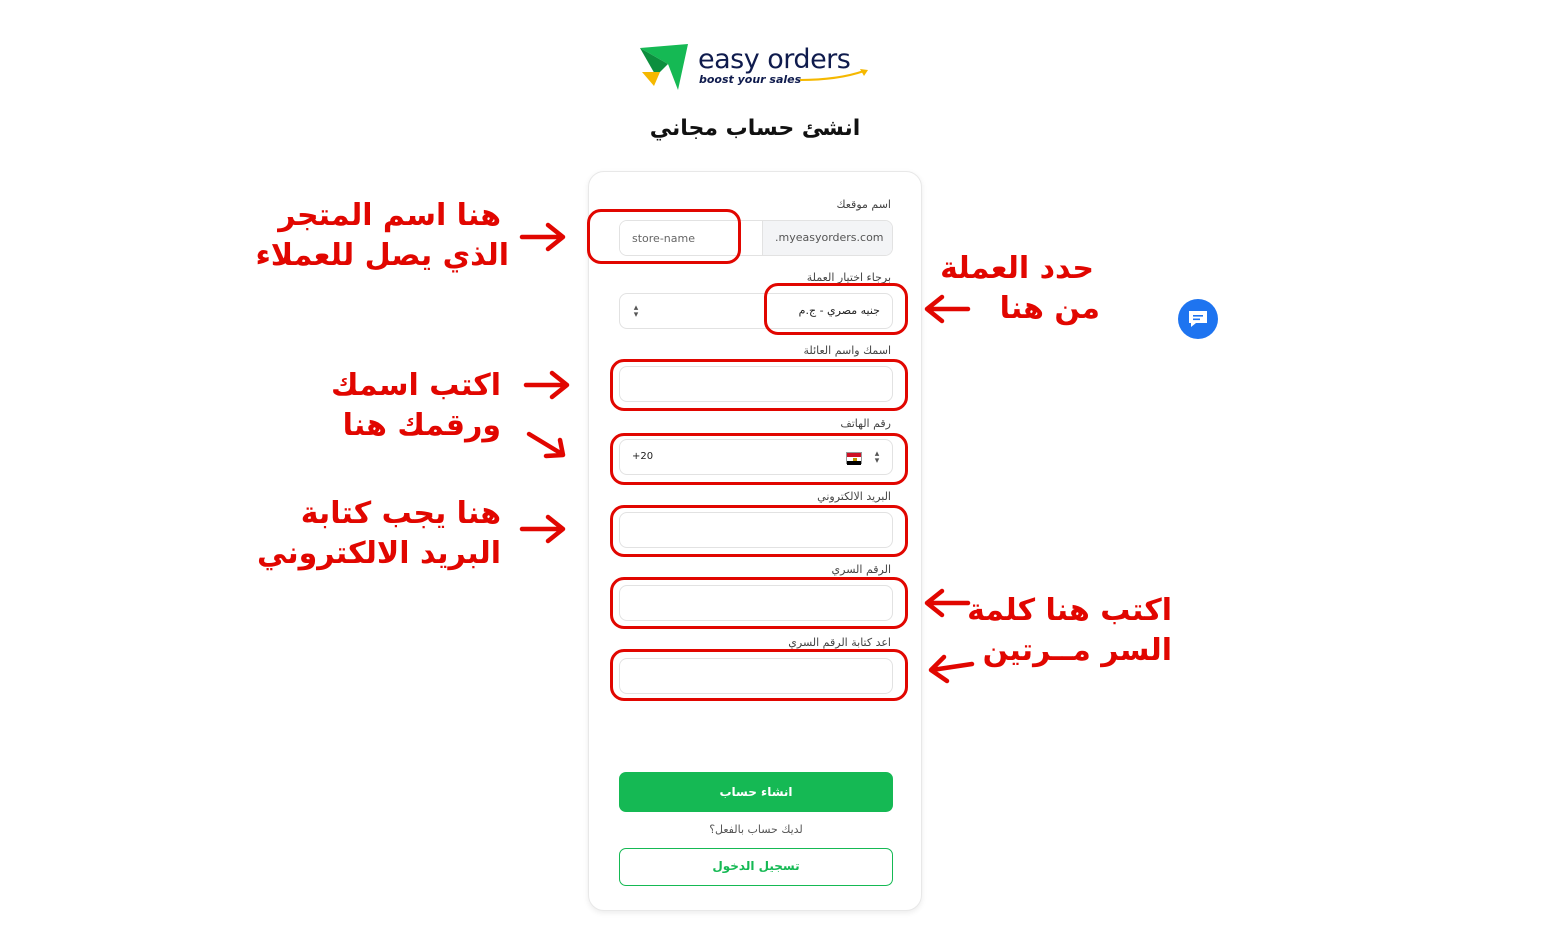 This screenshot has height=940, width=1560. What do you see at coordinates (1077, 650) in the screenshot?
I see `password-note-line2: السر مــرتين` at bounding box center [1077, 650].